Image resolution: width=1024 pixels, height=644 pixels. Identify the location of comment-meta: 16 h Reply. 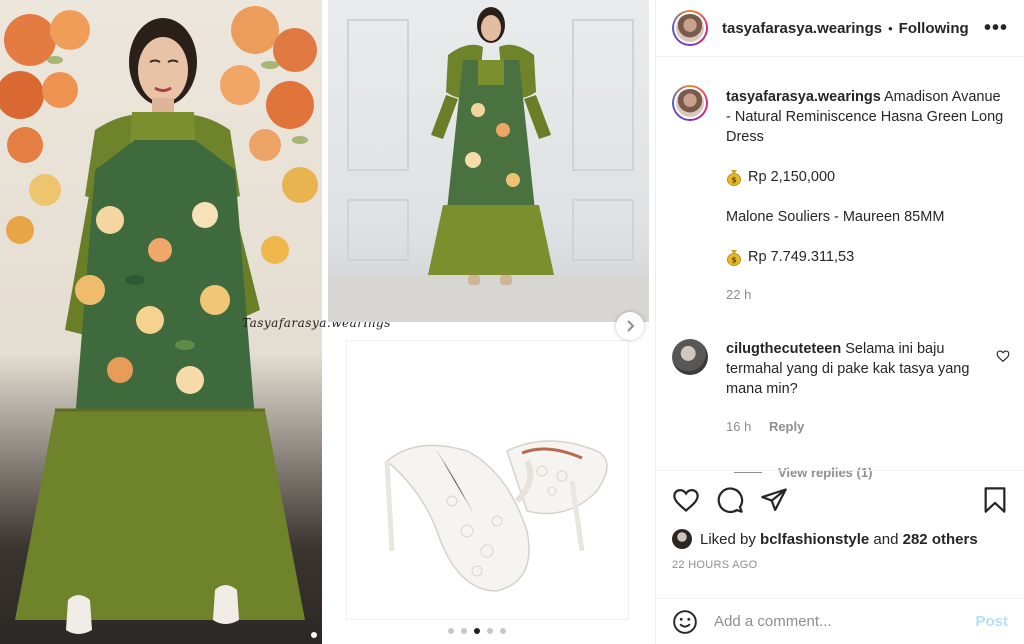
(850, 427).